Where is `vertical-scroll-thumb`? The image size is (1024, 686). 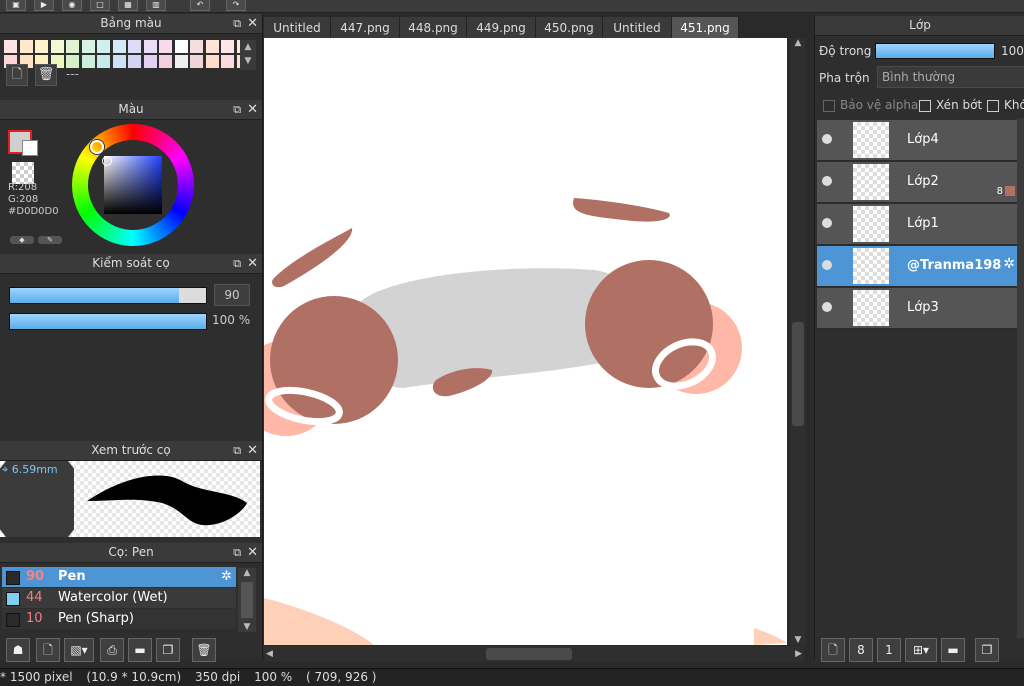
vertical-scroll-thumb is located at coordinates (798, 374).